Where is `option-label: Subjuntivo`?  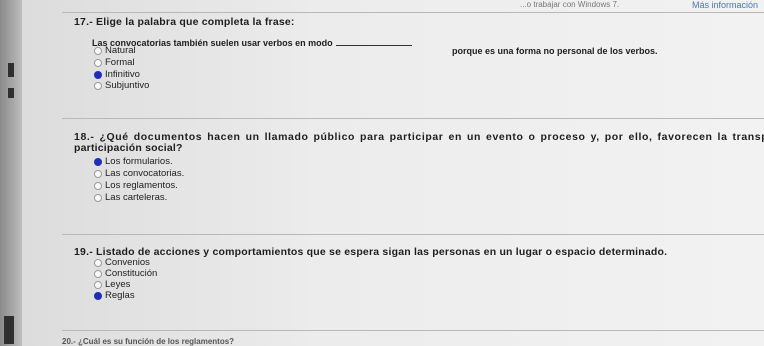 option-label: Subjuntivo is located at coordinates (127, 85).